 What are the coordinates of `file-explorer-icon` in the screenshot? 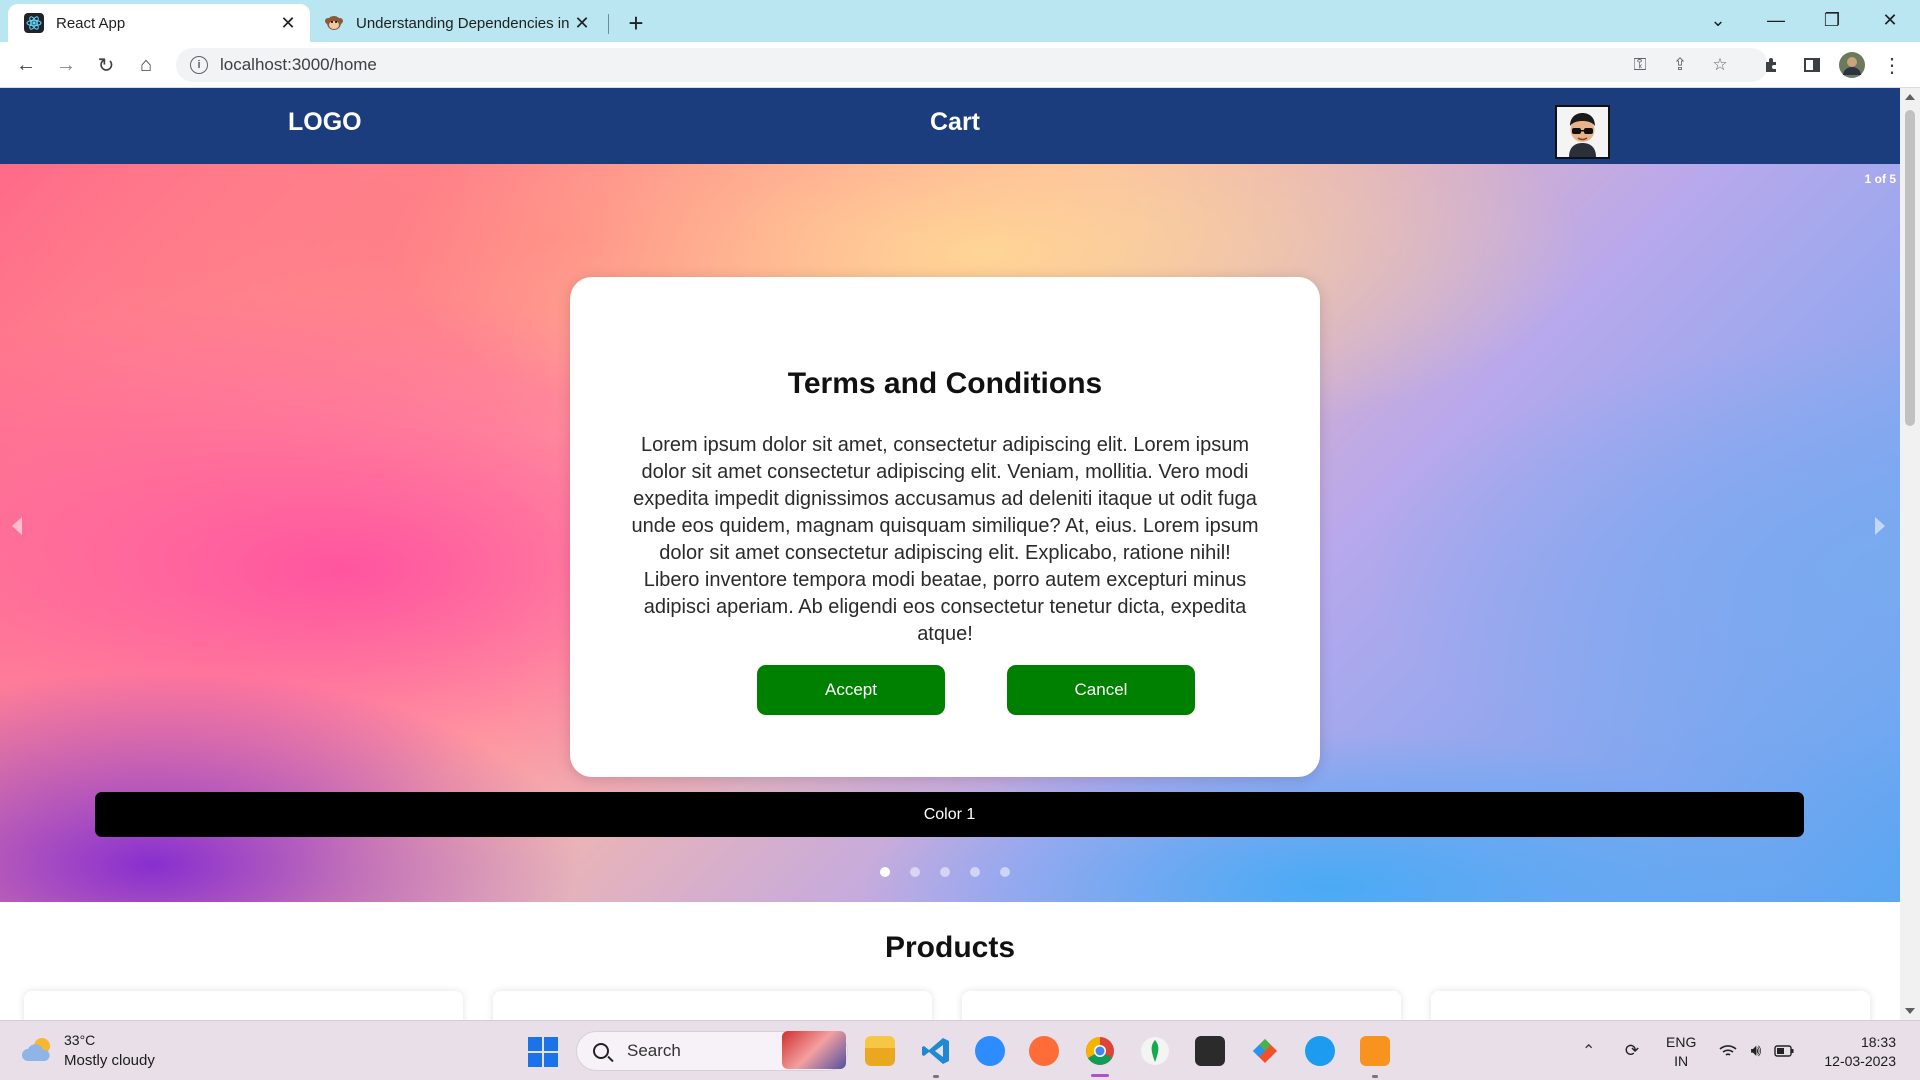 It's located at (880, 1051).